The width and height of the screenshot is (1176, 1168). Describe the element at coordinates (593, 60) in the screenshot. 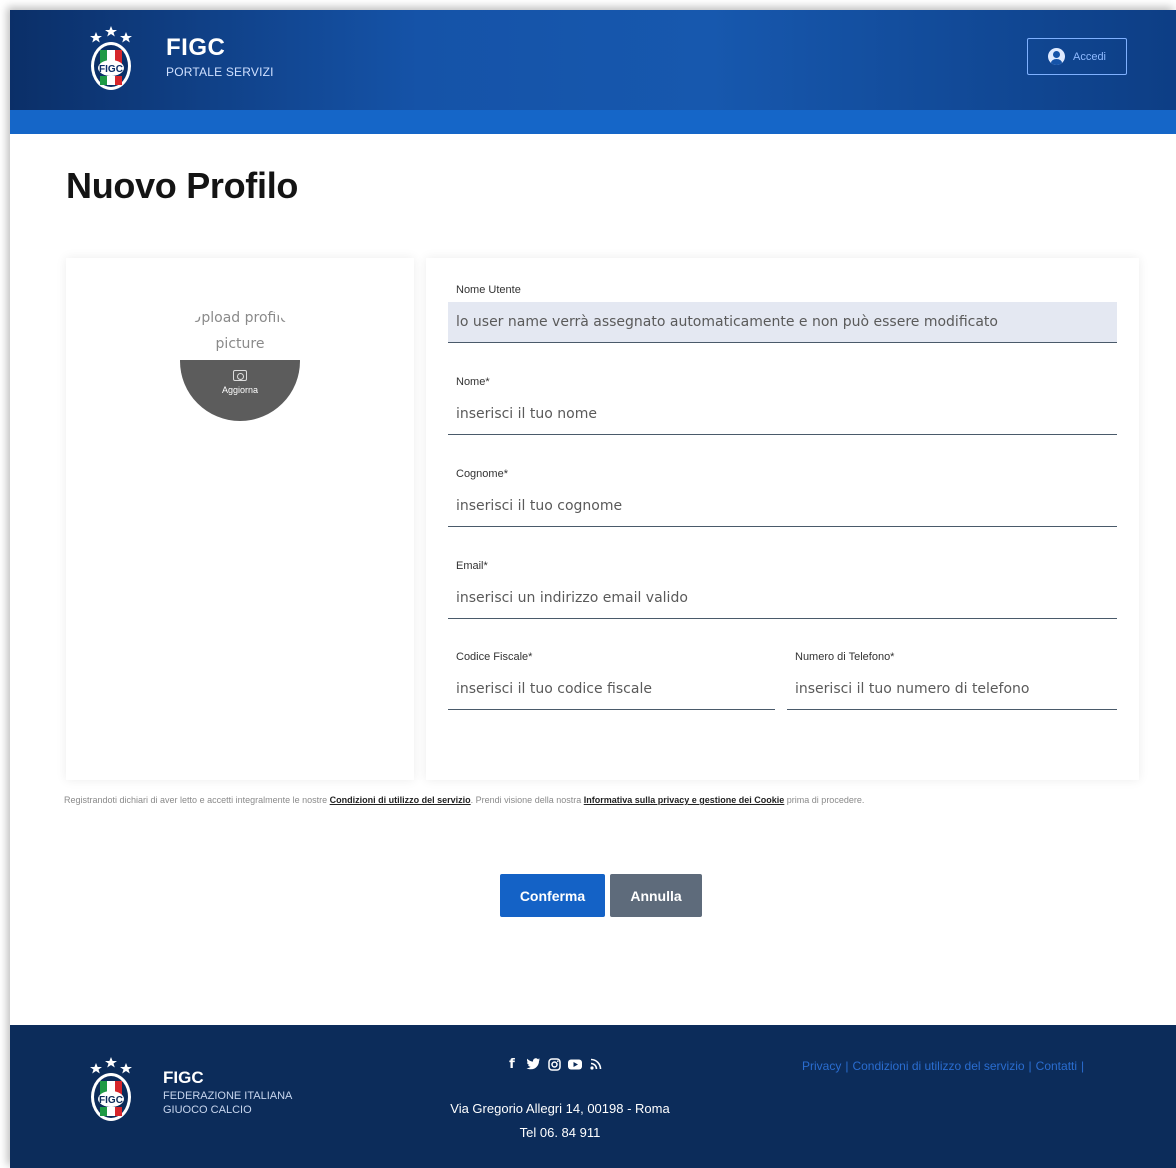

I see `top-header: FIGC FIGC PORTALE SERVIZI Accedi` at that location.